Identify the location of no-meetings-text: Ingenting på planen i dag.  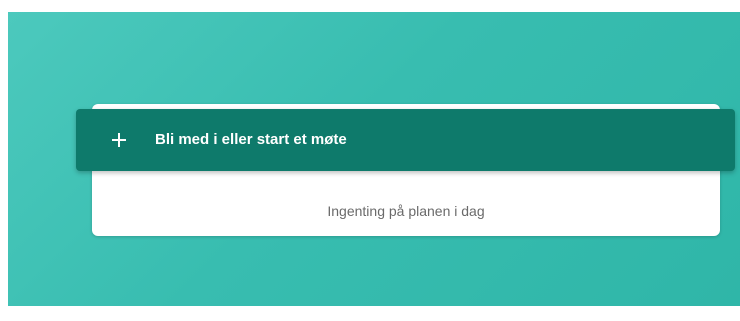
(406, 211).